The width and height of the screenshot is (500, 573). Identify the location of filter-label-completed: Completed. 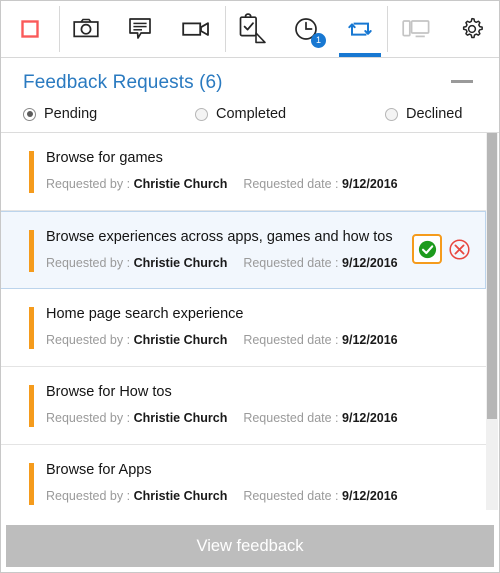
(251, 114).